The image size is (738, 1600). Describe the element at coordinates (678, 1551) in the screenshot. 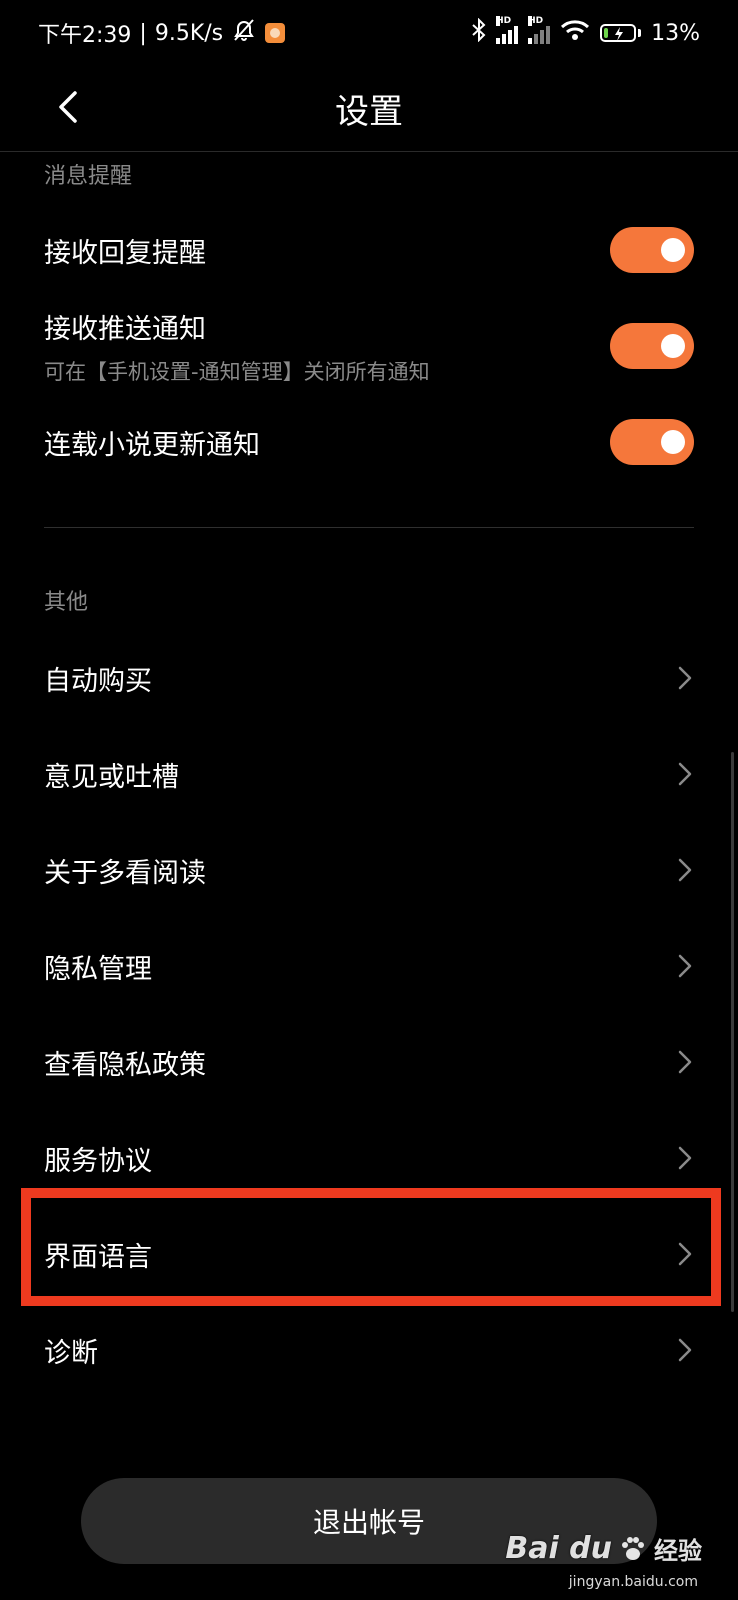

I see `watermark-text: 经验` at that location.